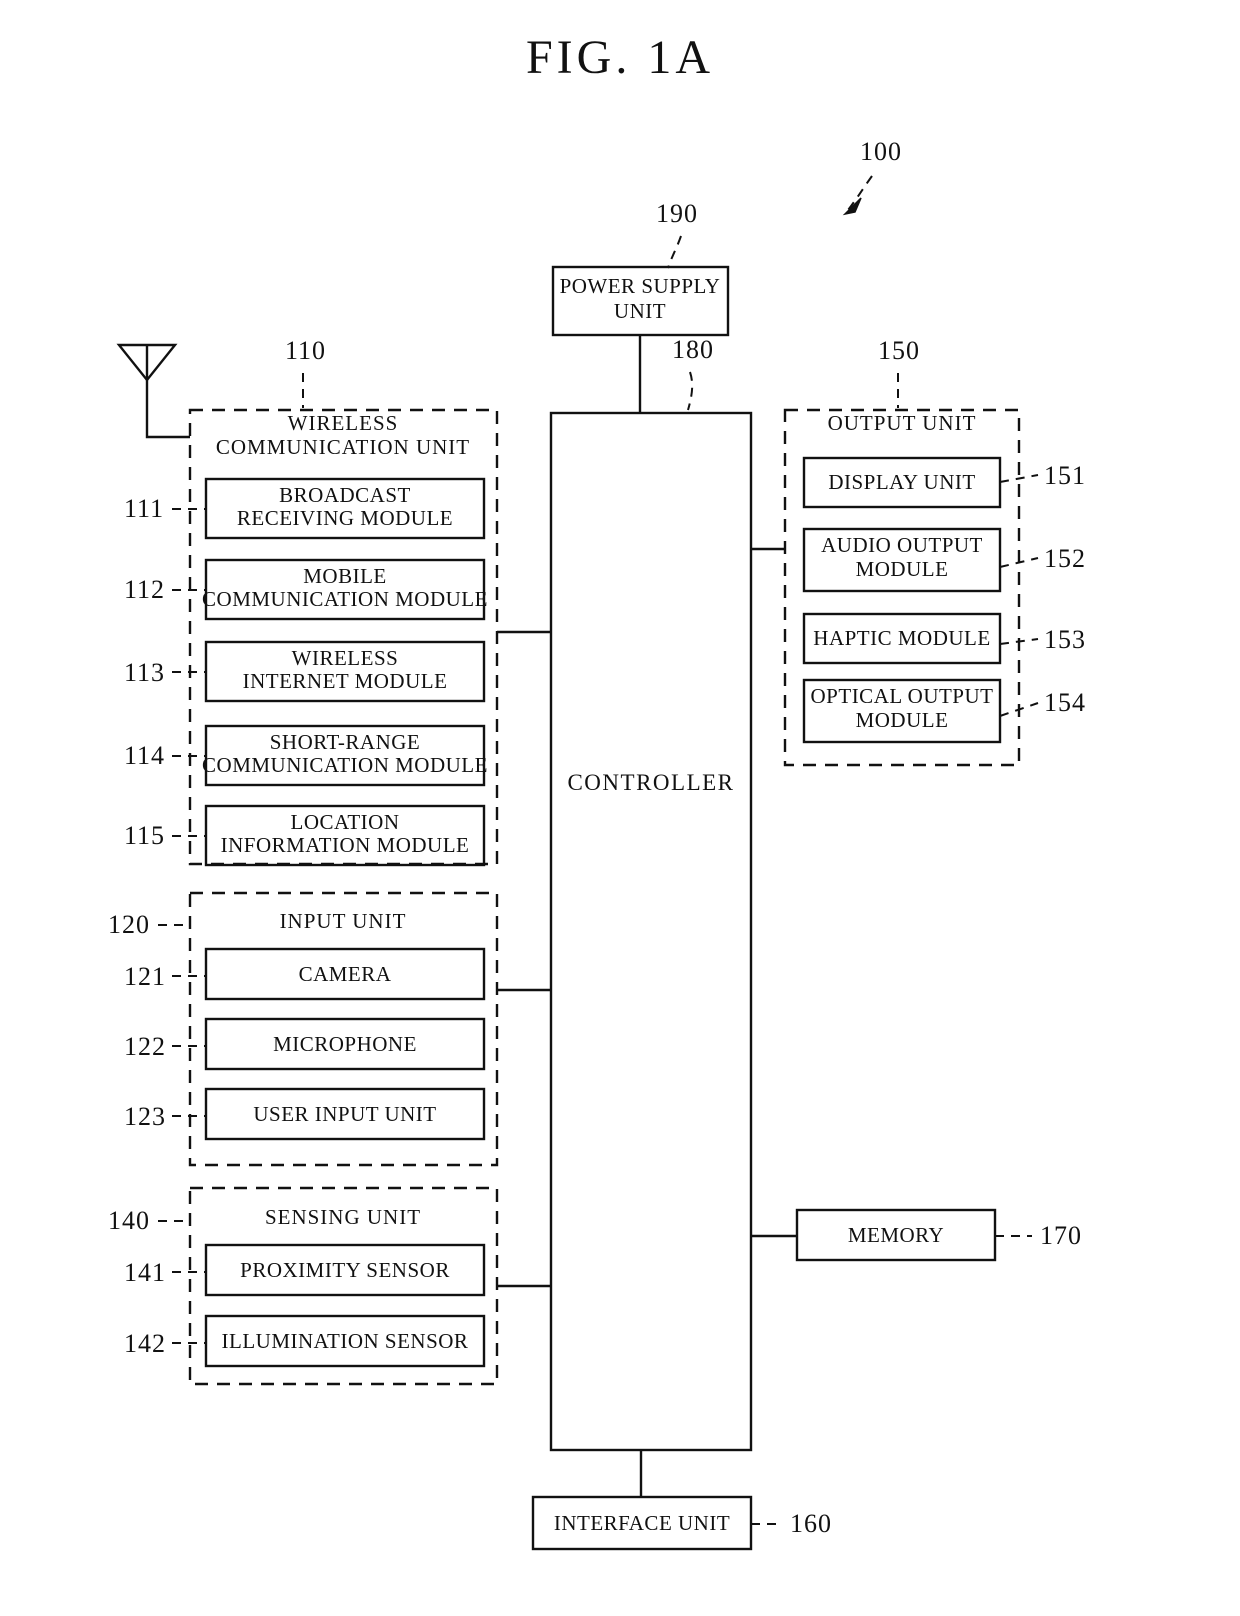  What do you see at coordinates (640, 286) in the screenshot?
I see `power-supply-unit-label-line1: POWER SUPPLY` at bounding box center [640, 286].